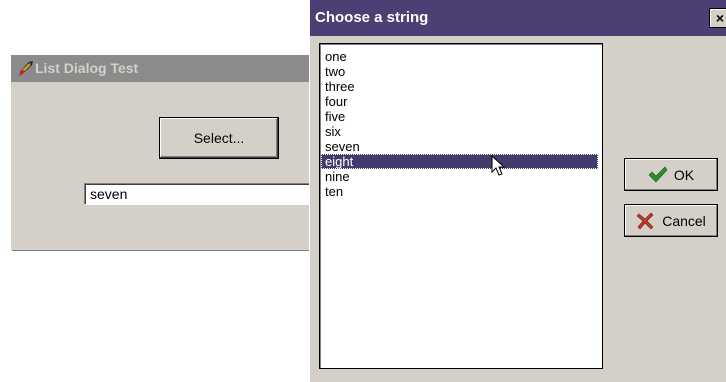  What do you see at coordinates (459, 116) in the screenshot?
I see `list-item-five: five` at bounding box center [459, 116].